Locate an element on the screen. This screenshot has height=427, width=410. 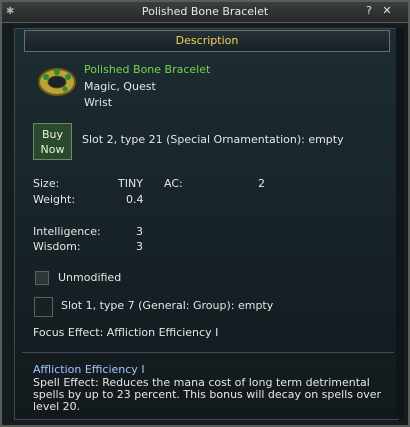
int-value: 3 is located at coordinates (139, 231).